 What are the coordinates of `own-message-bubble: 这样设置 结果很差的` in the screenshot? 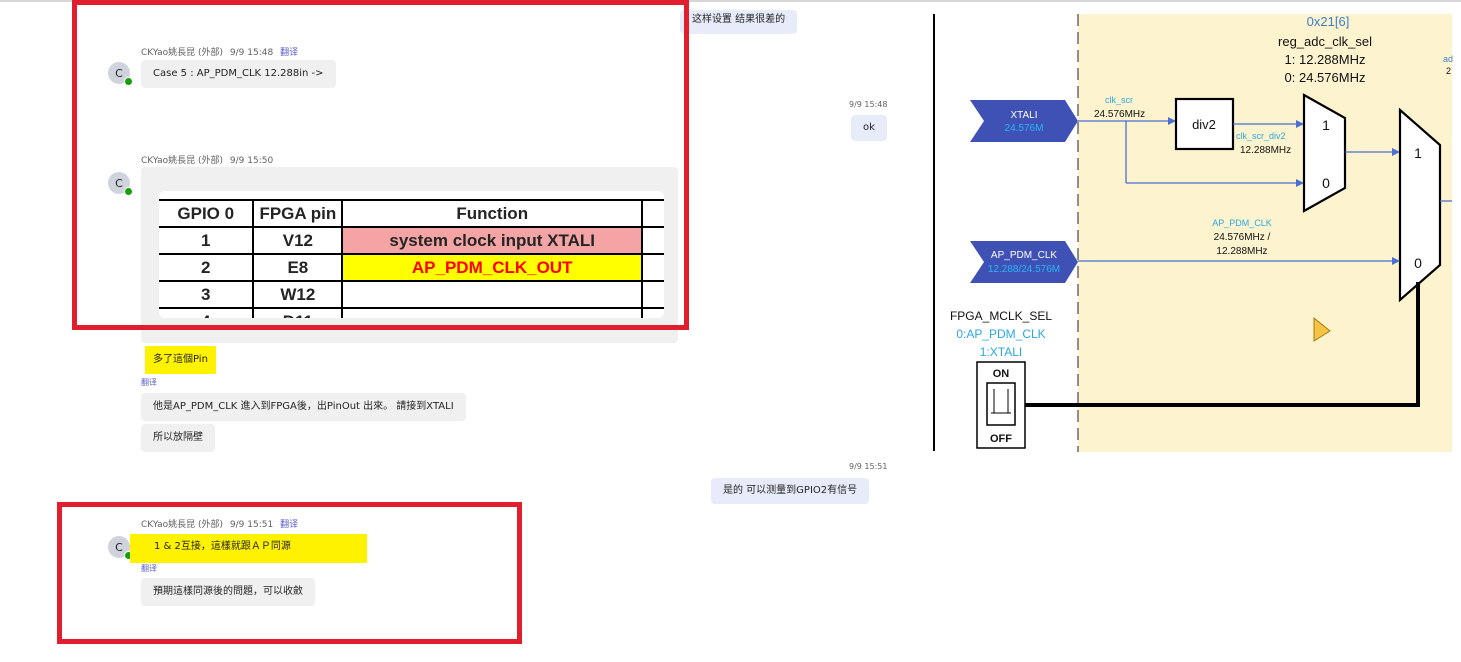 It's located at (739, 22).